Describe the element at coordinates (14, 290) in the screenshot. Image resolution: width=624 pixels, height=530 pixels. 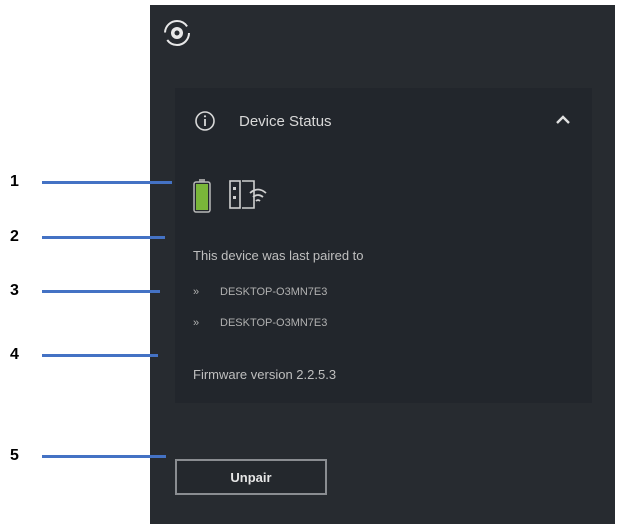
I see `callout-number: 3` at that location.